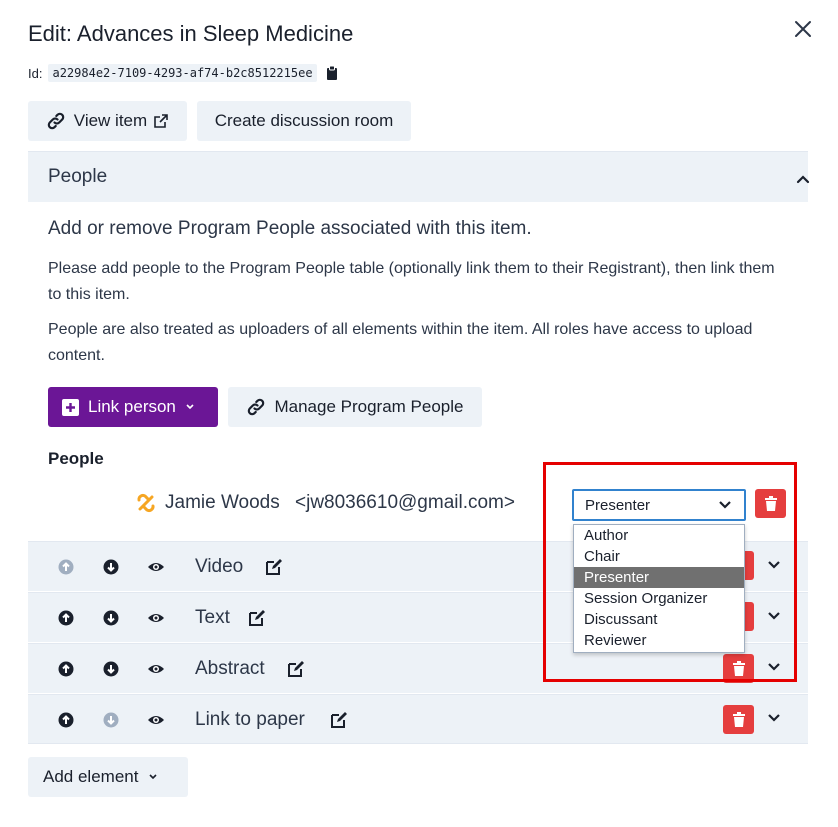 The image size is (838, 827). Describe the element at coordinates (191, 33) in the screenshot. I see `modal-title: Edit: Advances in Sleep Medicine` at that location.